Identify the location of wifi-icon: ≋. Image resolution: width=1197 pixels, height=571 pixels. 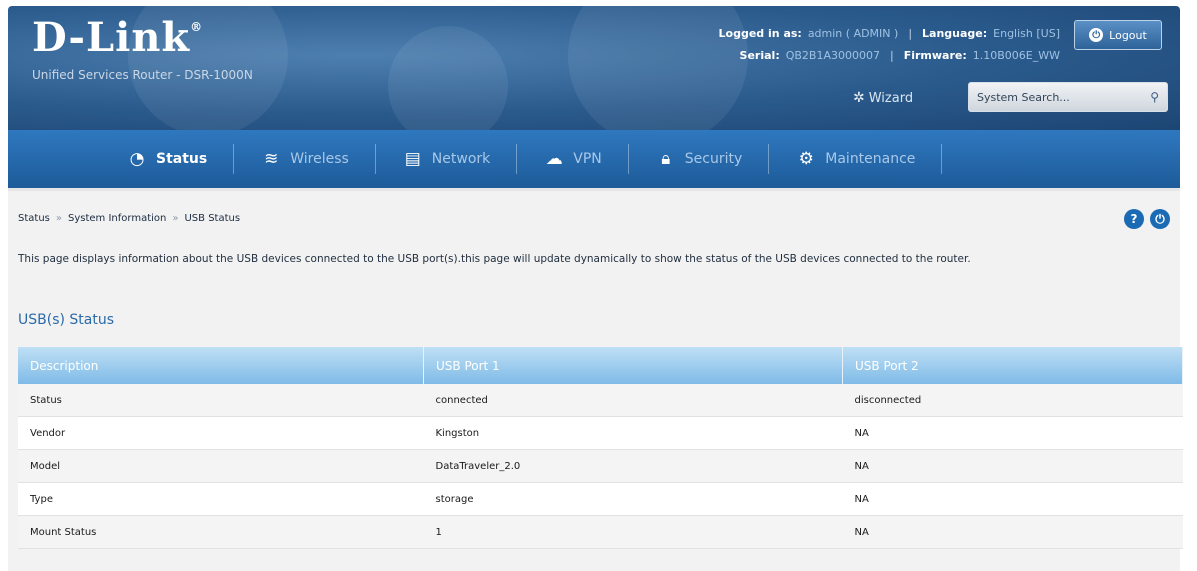
(271, 159).